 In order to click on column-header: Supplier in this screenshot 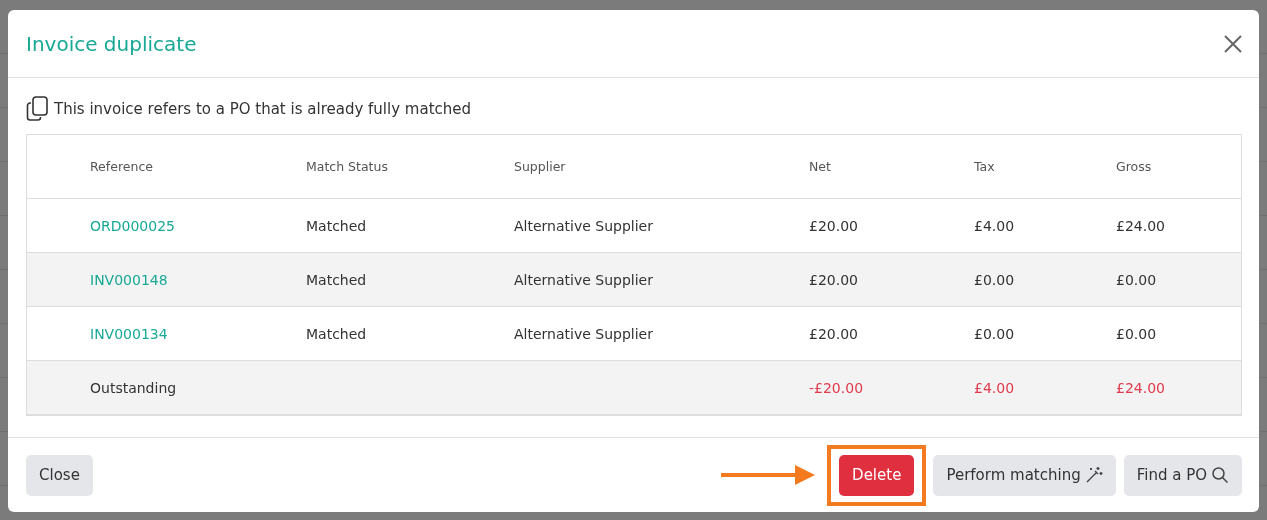, I will do `click(540, 166)`.